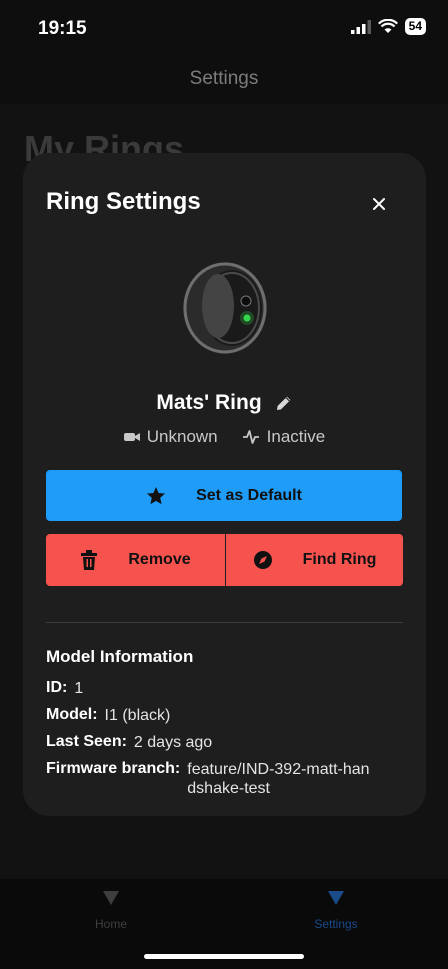 Image resolution: width=448 pixels, height=969 pixels. Describe the element at coordinates (159, 559) in the screenshot. I see `remove-label: Remove` at that location.